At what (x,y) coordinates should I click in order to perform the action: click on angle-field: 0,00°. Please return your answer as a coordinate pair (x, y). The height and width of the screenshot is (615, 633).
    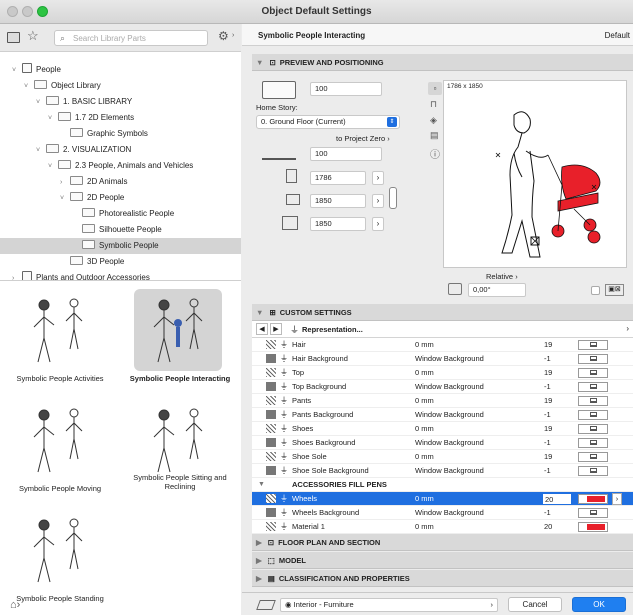
    Looking at the image, I should click on (497, 290).